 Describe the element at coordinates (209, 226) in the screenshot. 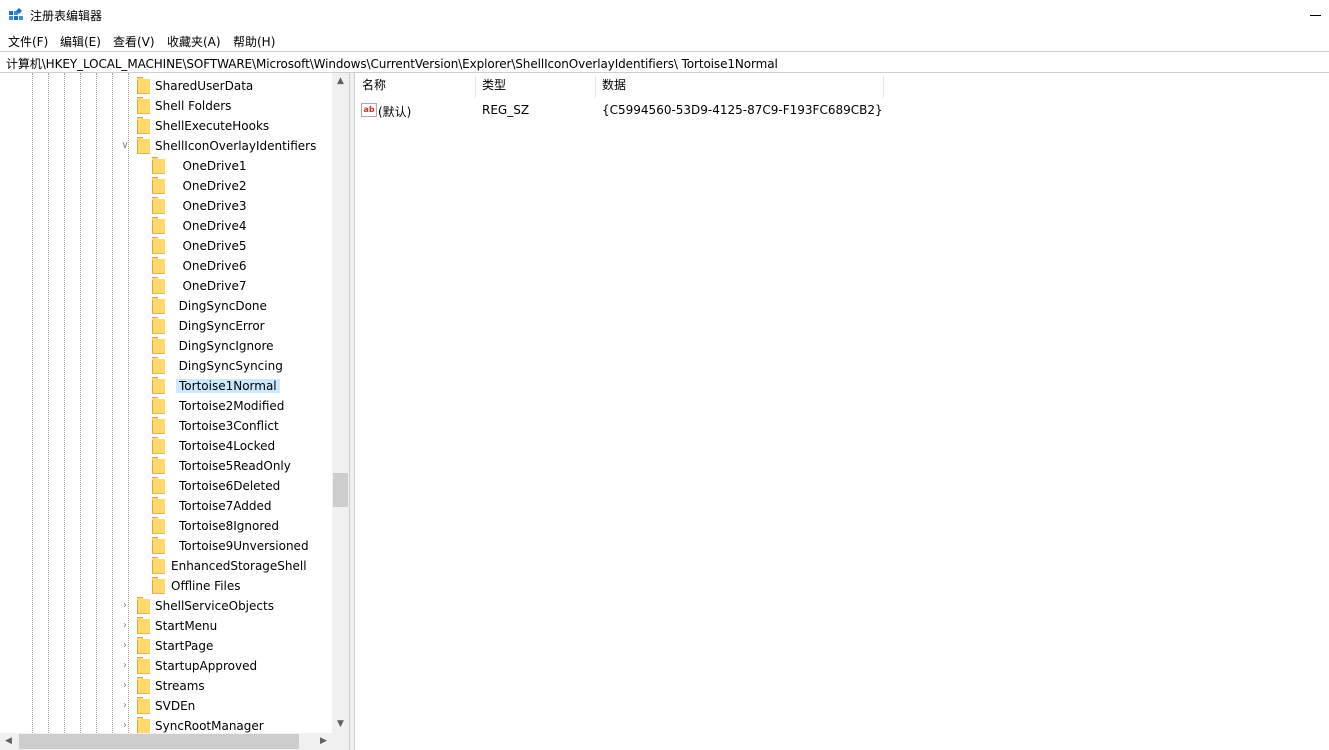

I see `tree-item-label: OneDrive4` at that location.